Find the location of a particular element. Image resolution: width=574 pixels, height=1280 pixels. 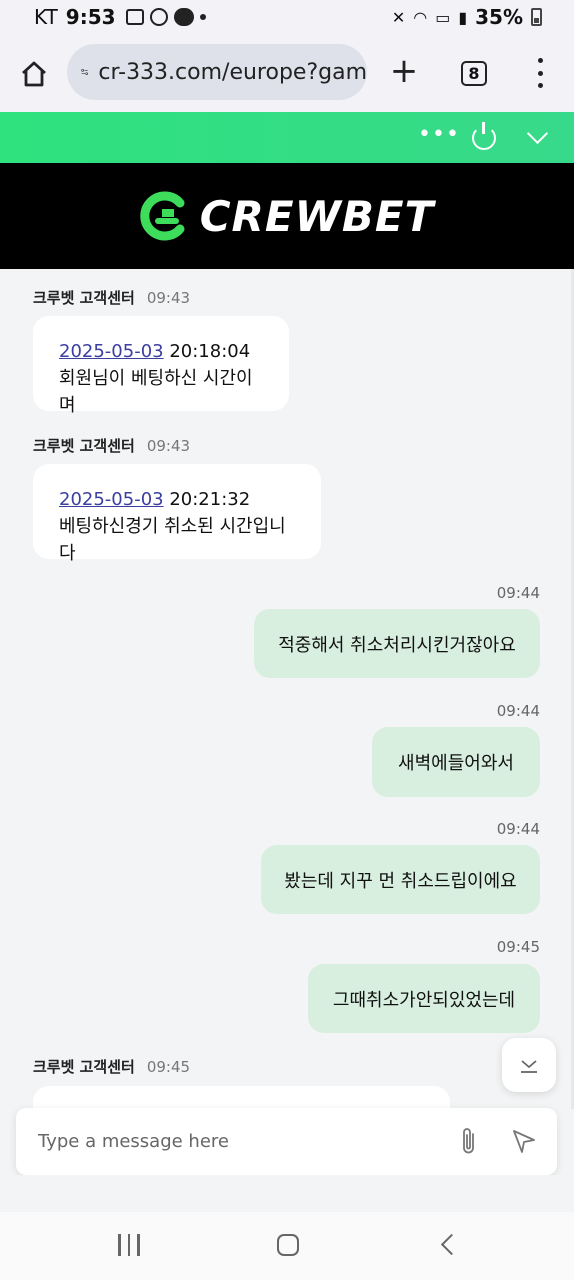

message-composer is located at coordinates (286, 1141).